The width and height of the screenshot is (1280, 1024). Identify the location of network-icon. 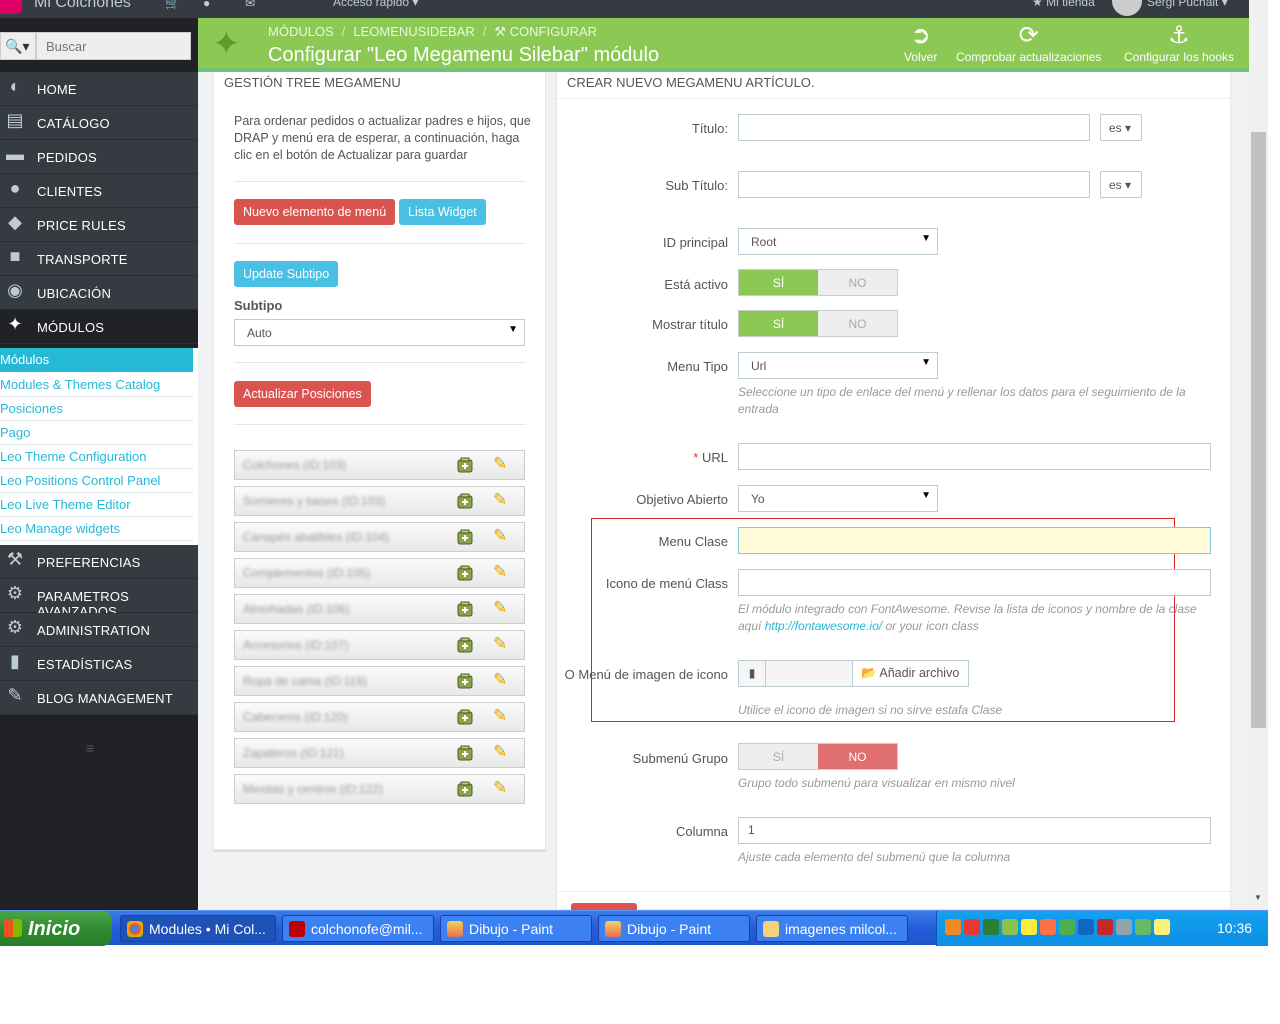
(1086, 927).